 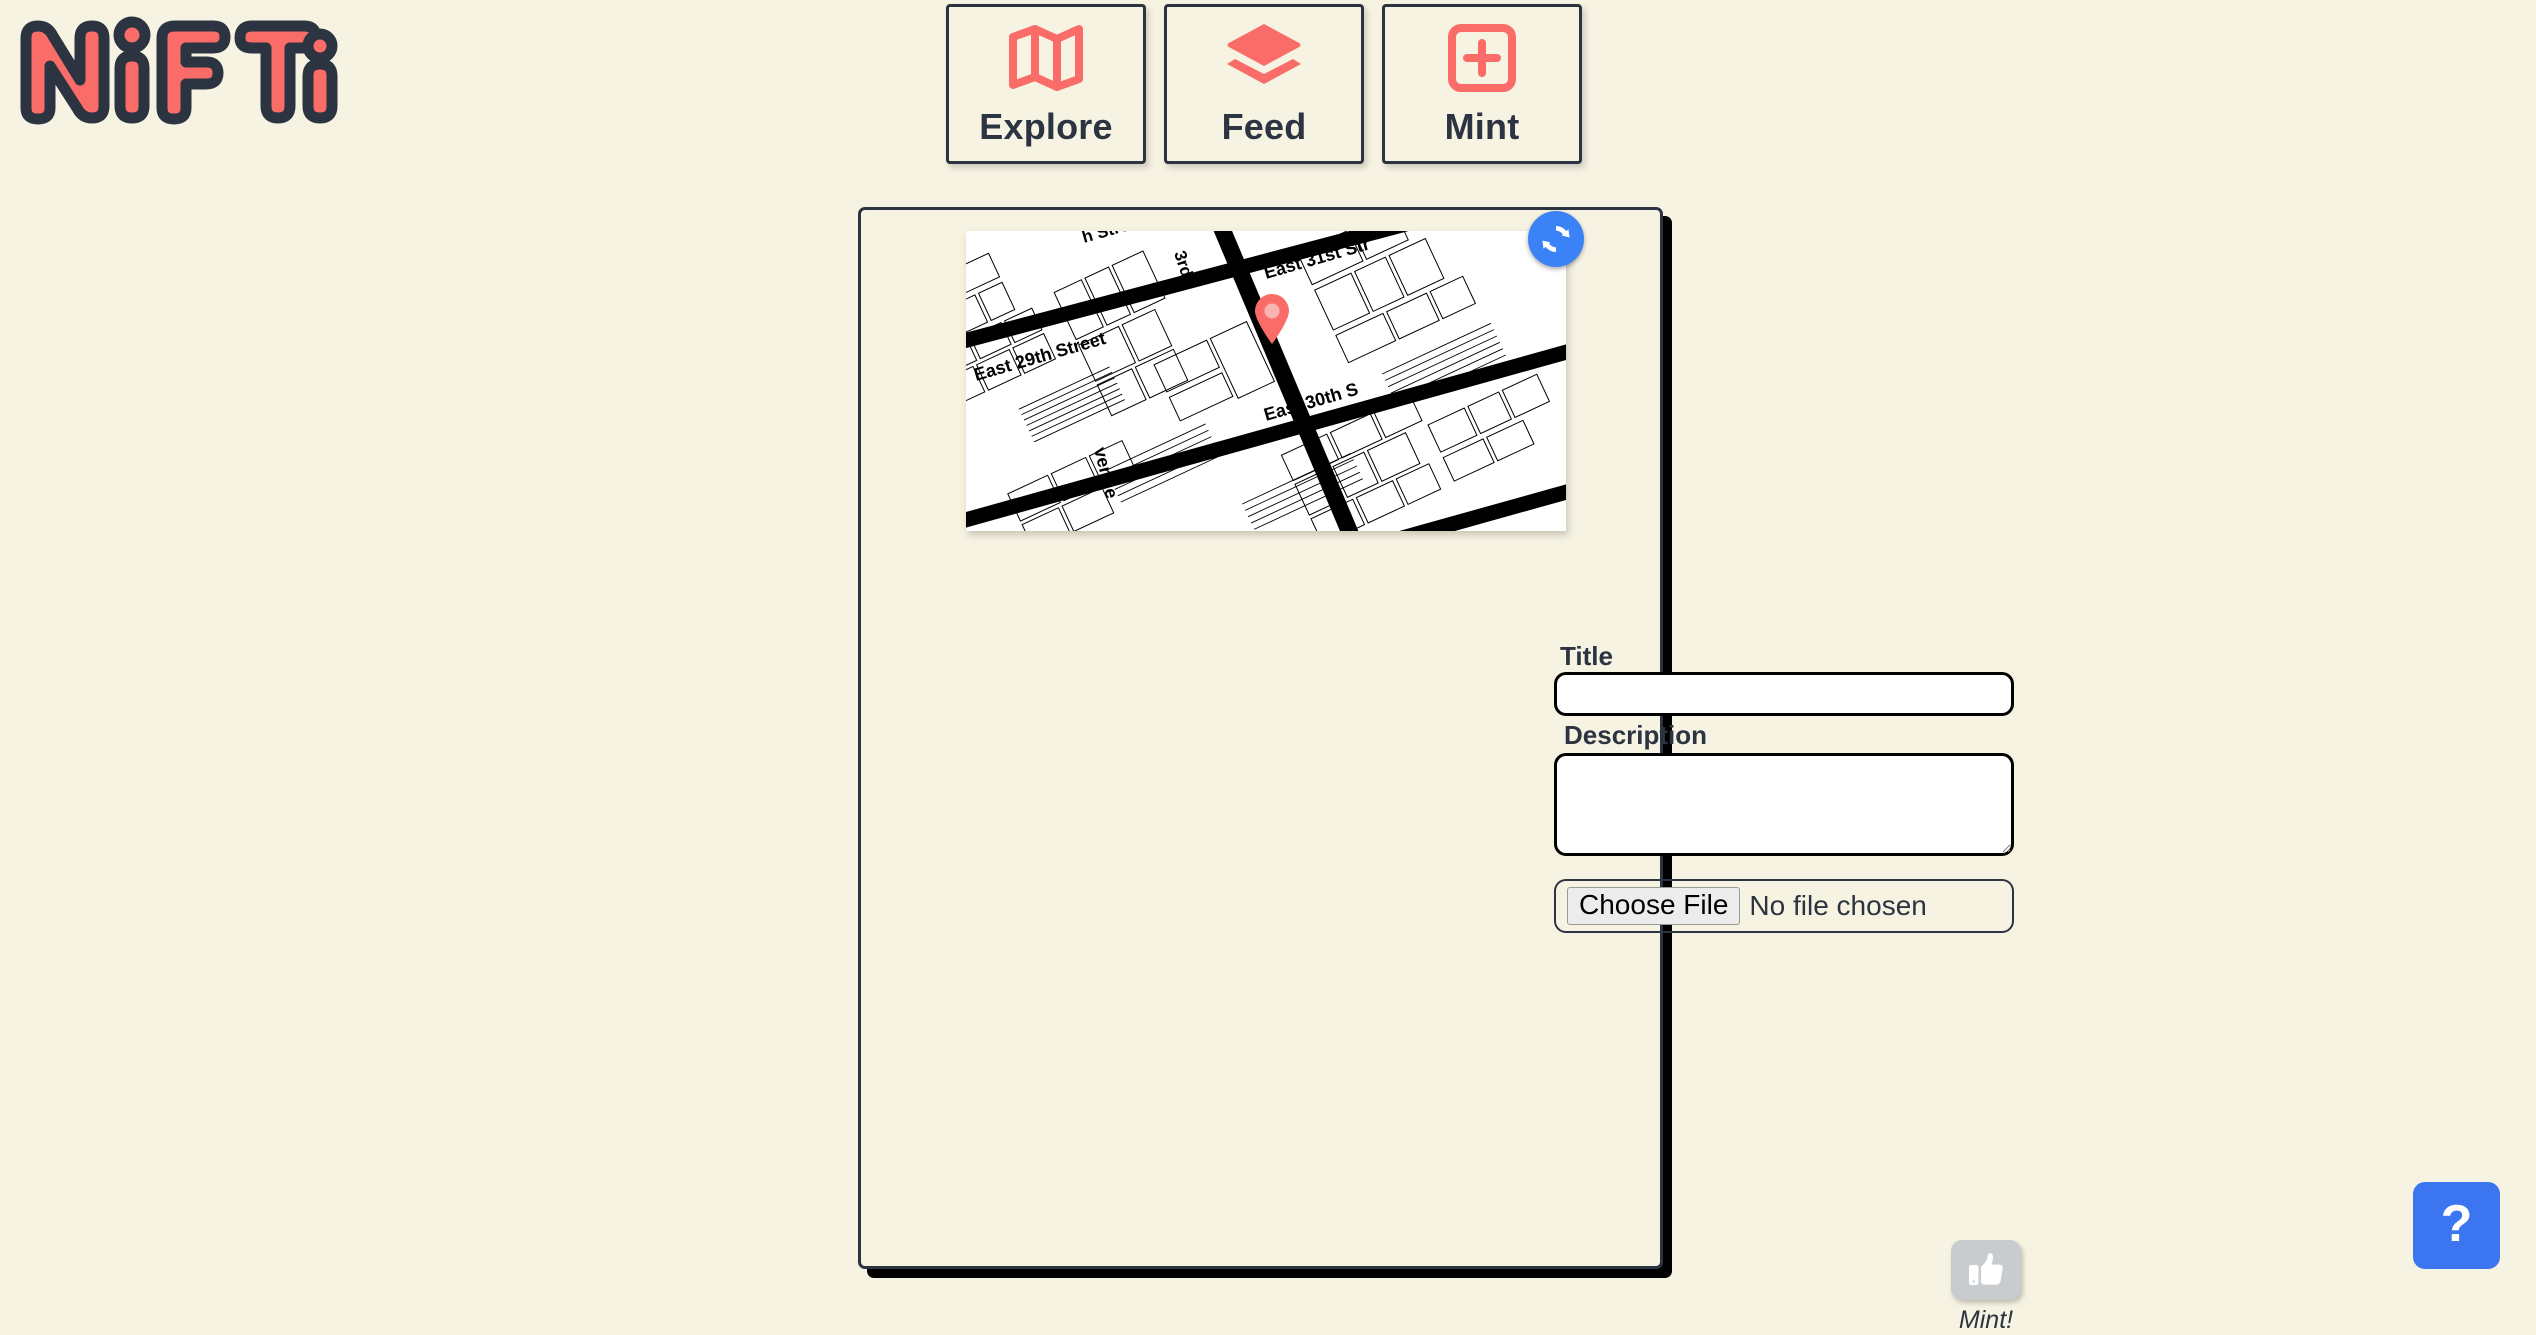 What do you see at coordinates (1838, 905) in the screenshot?
I see `file-status-text: No file chosen` at bounding box center [1838, 905].